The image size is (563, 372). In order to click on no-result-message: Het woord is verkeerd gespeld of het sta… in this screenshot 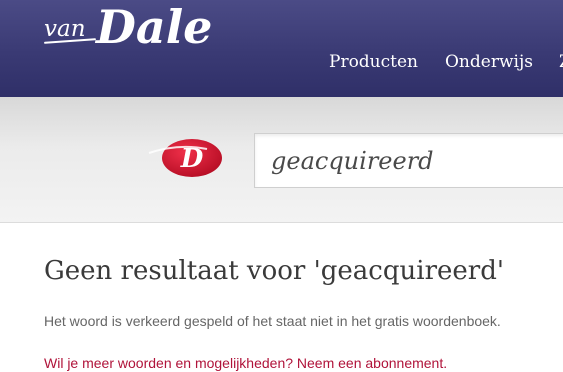, I will do `click(272, 321)`.